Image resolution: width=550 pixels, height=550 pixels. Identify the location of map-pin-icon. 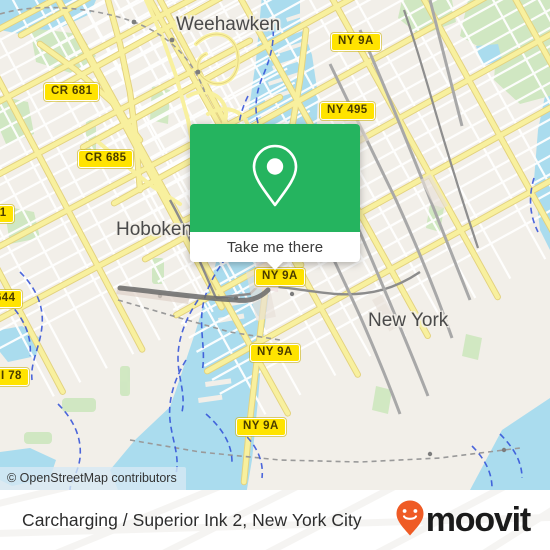
(275, 178).